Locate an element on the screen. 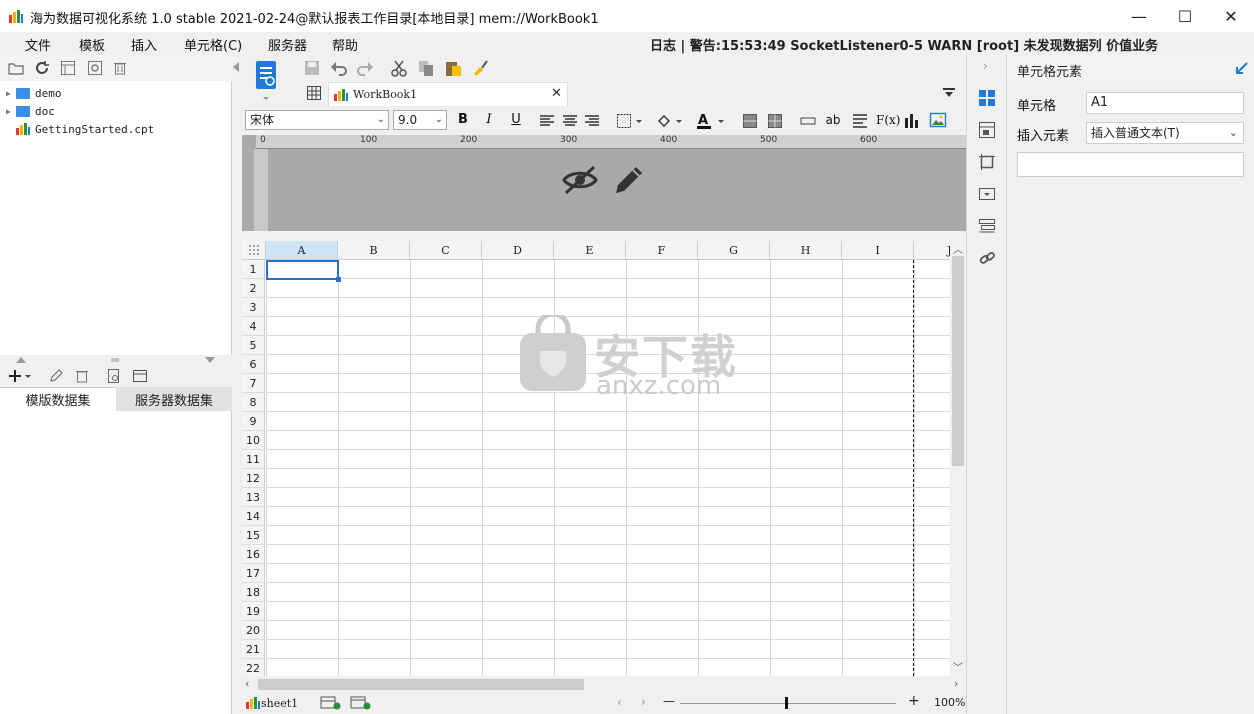  prev-sheet-icon: ‹ is located at coordinates (619, 702).